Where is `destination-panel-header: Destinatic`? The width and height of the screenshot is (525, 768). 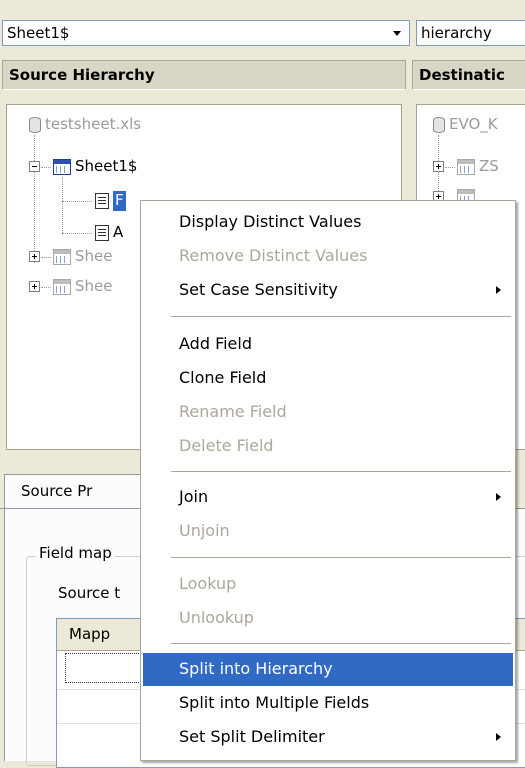 destination-panel-header: Destinatic is located at coordinates (468, 75).